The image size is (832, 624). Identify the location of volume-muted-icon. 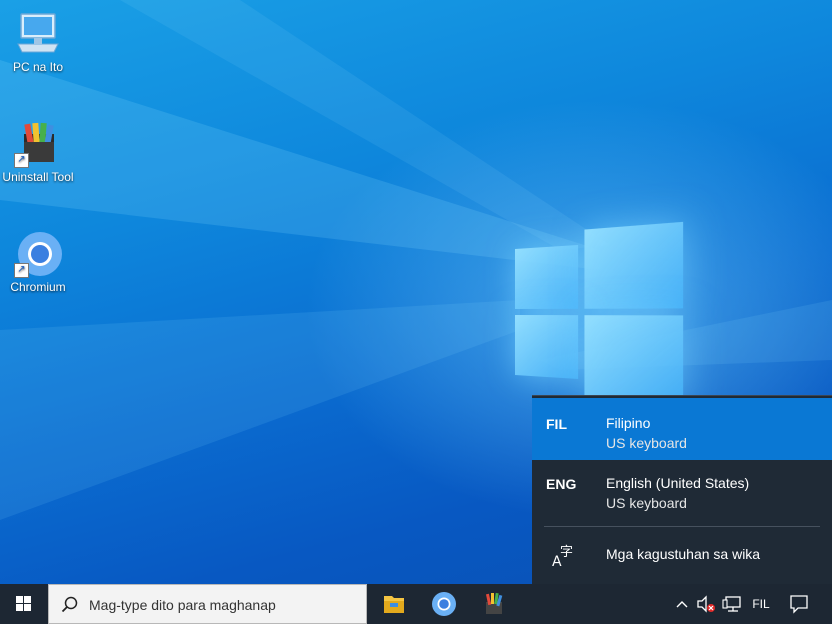
(706, 604).